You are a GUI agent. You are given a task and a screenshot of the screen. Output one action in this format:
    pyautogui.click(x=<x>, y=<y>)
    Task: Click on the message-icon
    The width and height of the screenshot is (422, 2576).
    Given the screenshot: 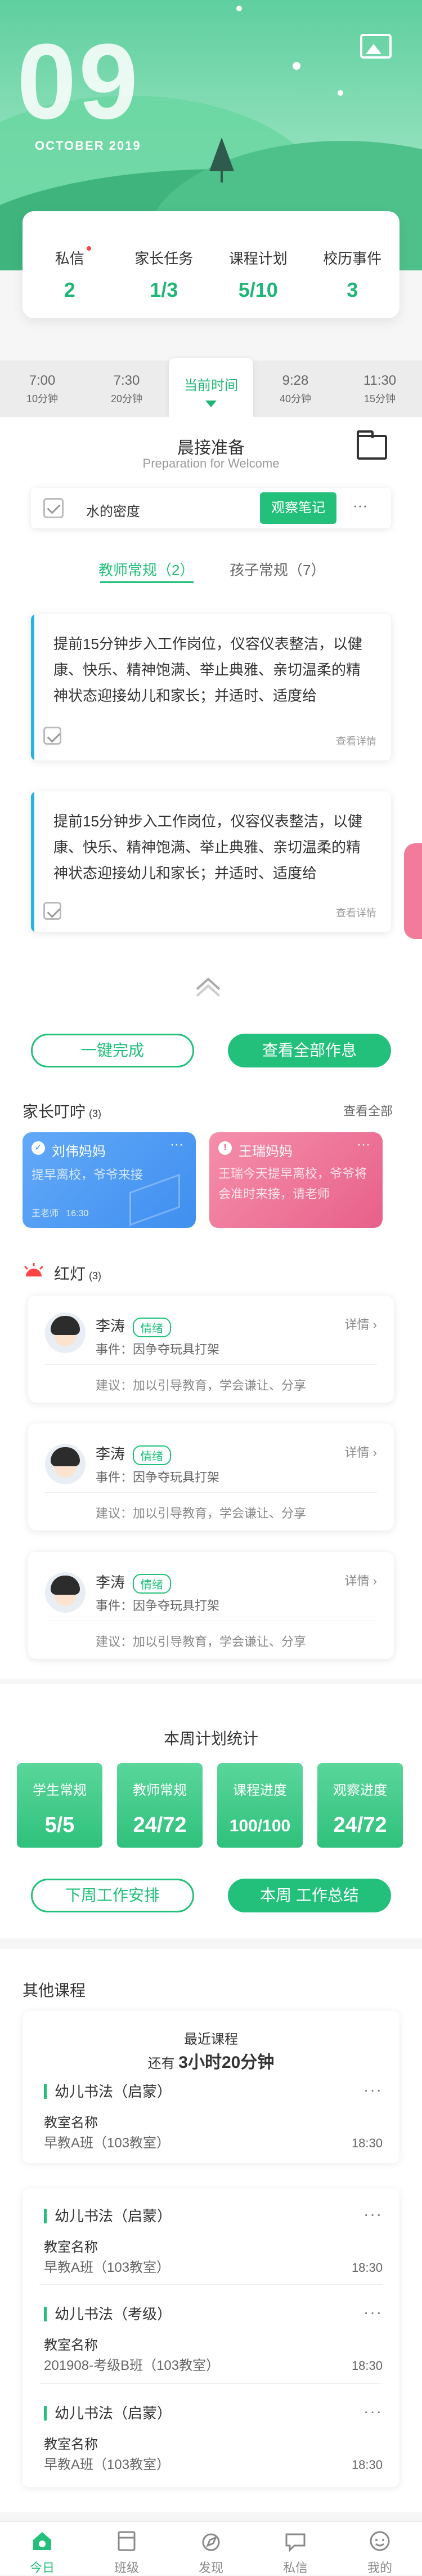 What is the action you would take?
    pyautogui.click(x=295, y=2542)
    